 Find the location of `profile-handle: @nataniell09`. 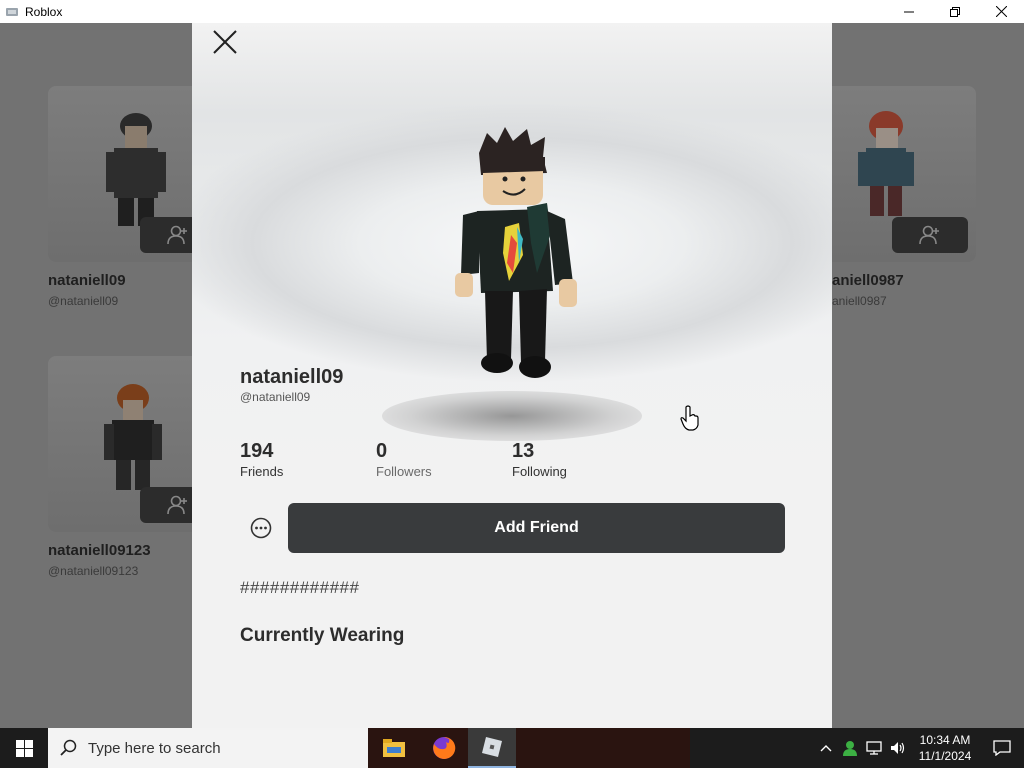

profile-handle: @nataniell09 is located at coordinates (275, 397).